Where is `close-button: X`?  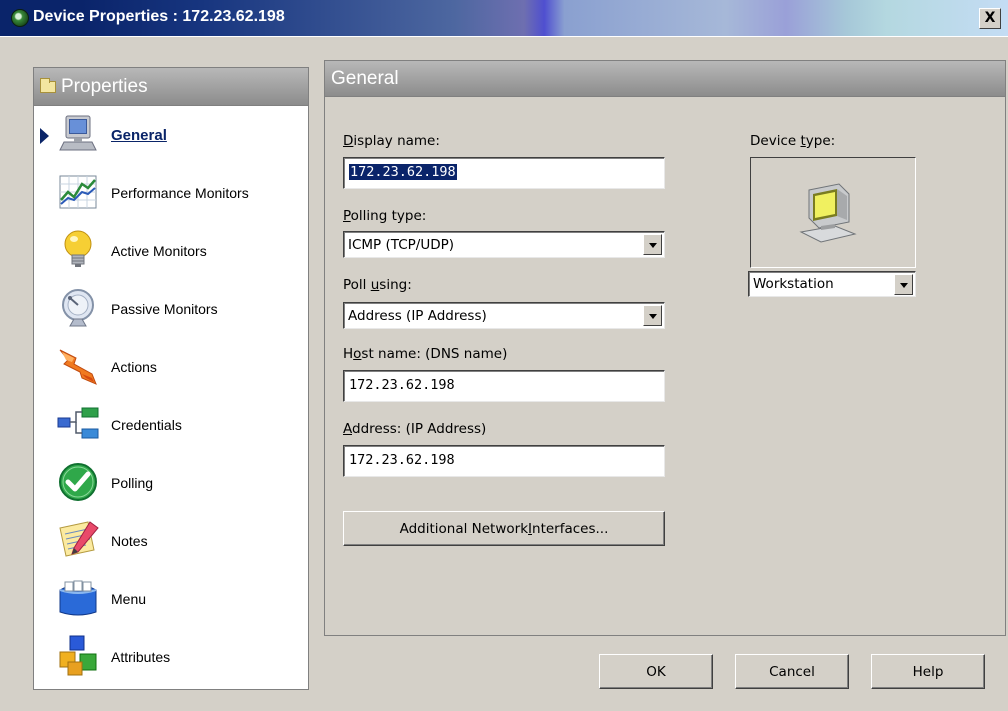 close-button: X is located at coordinates (990, 18).